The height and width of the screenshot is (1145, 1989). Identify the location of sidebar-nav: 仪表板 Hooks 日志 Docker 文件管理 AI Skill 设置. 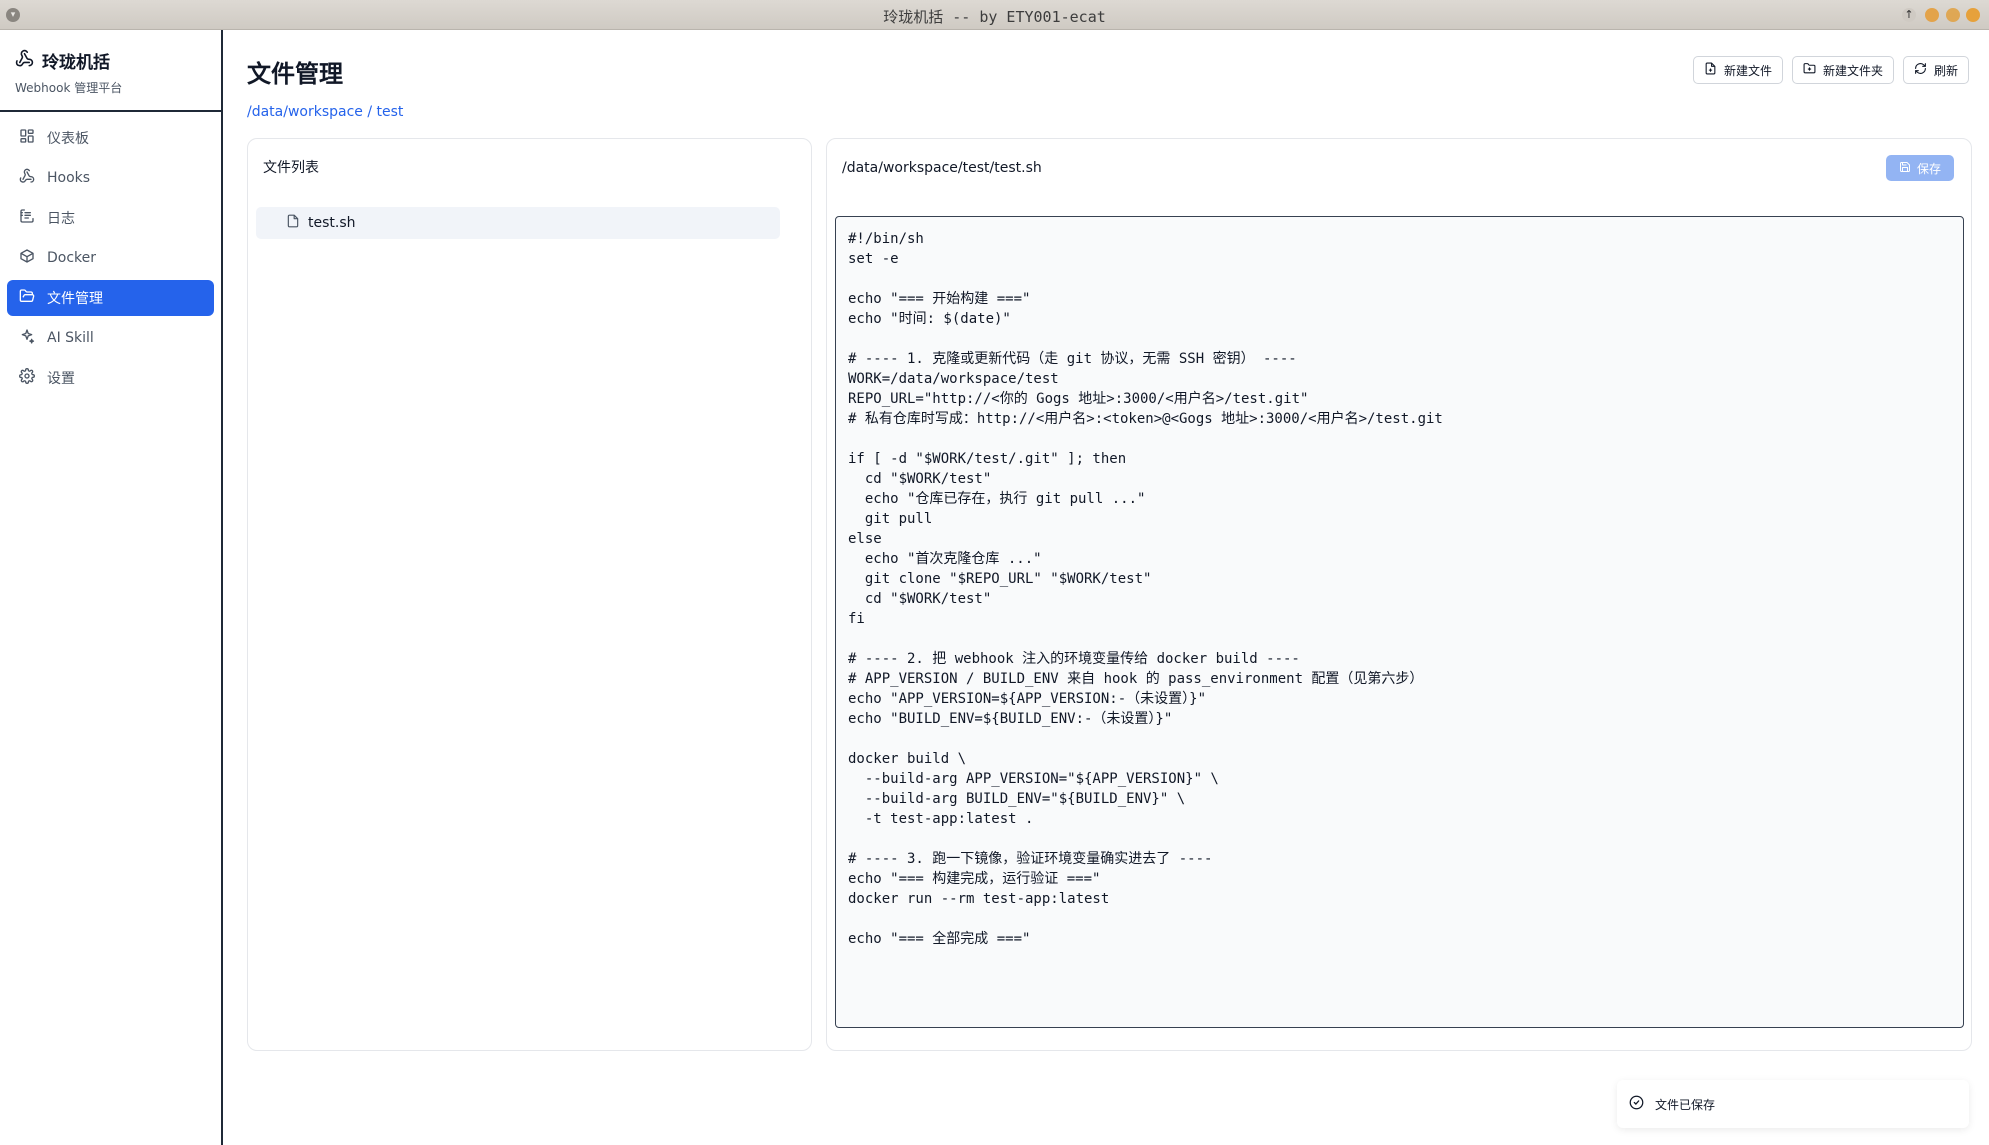
(110, 260).